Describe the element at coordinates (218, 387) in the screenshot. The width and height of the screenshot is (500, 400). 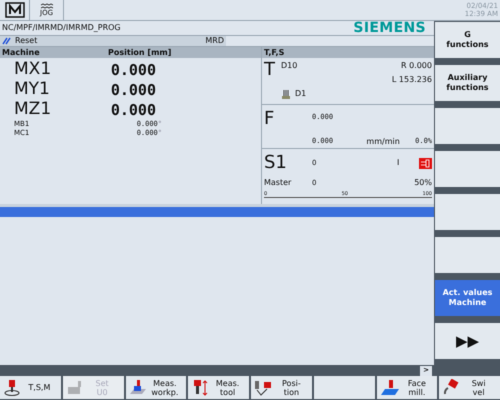
I see `horizontal-softkey: Meas. tool` at that location.